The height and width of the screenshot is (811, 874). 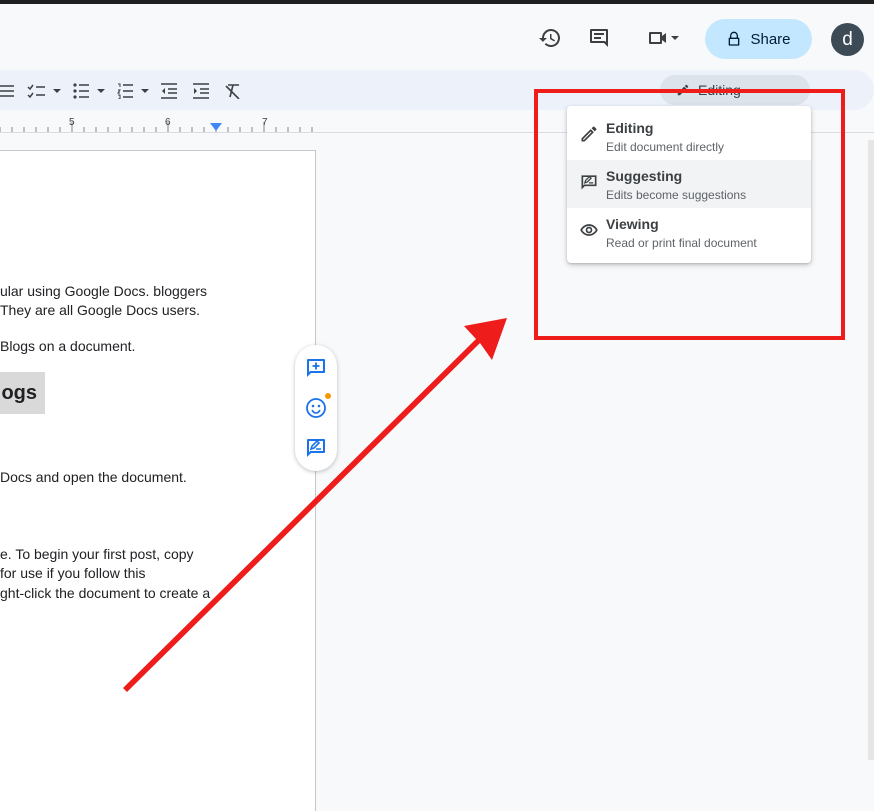 I want to click on vertical-scrollbar, so click(x=871, y=450).